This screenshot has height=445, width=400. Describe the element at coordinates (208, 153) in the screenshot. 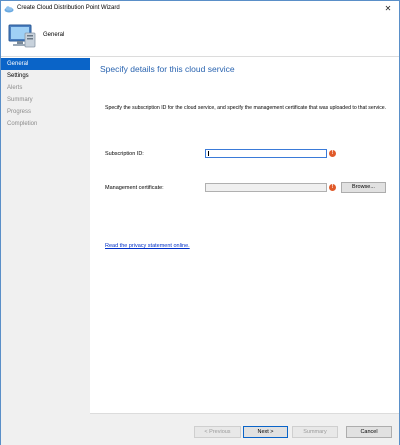

I see `text-caret` at that location.